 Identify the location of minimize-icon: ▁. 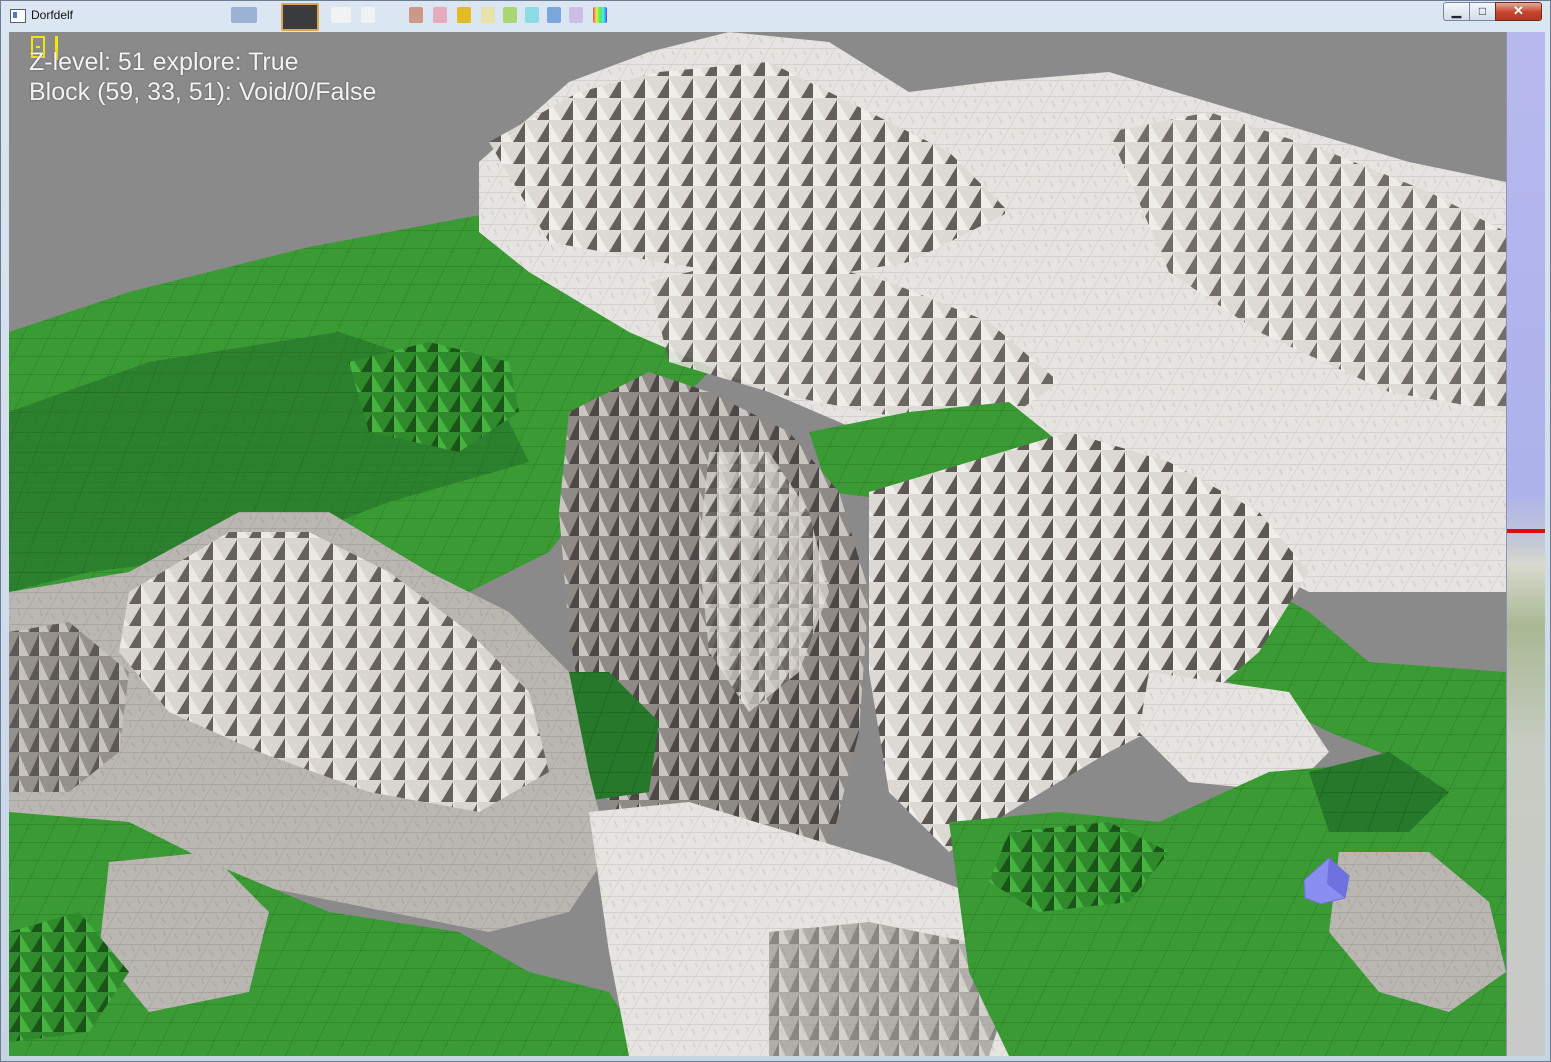
(1456, 11).